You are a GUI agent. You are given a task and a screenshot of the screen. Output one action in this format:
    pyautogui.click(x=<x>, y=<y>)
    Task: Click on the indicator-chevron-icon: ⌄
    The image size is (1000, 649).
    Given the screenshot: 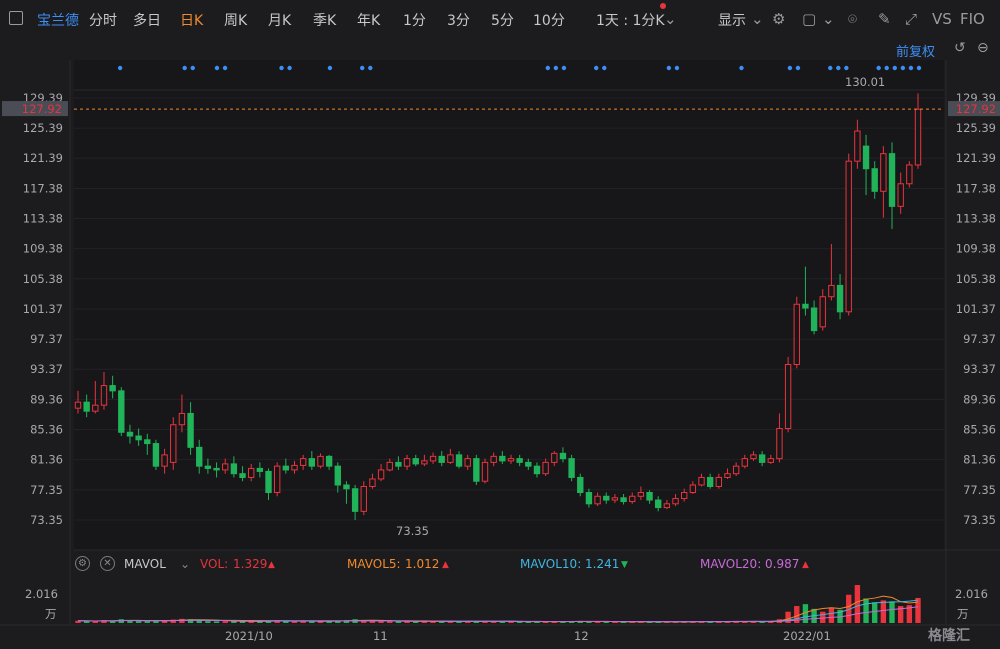 What is the action you would take?
    pyautogui.click(x=185, y=564)
    